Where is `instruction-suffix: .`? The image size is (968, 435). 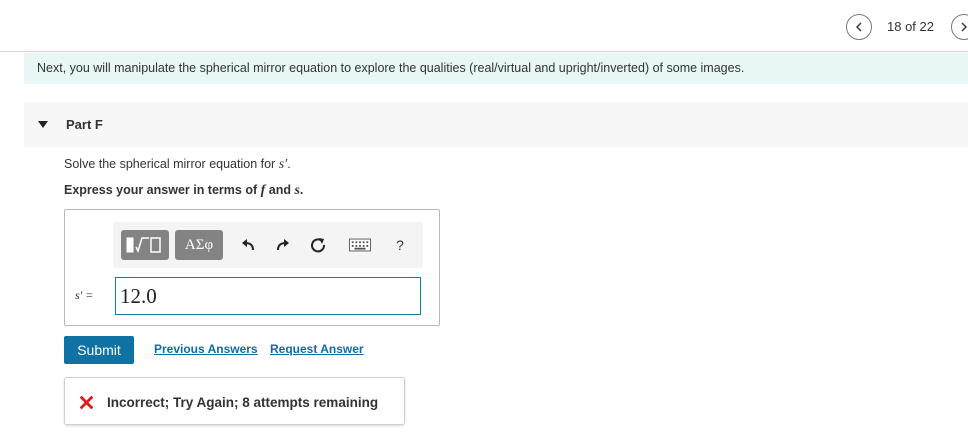
instruction-suffix: . is located at coordinates (301, 190).